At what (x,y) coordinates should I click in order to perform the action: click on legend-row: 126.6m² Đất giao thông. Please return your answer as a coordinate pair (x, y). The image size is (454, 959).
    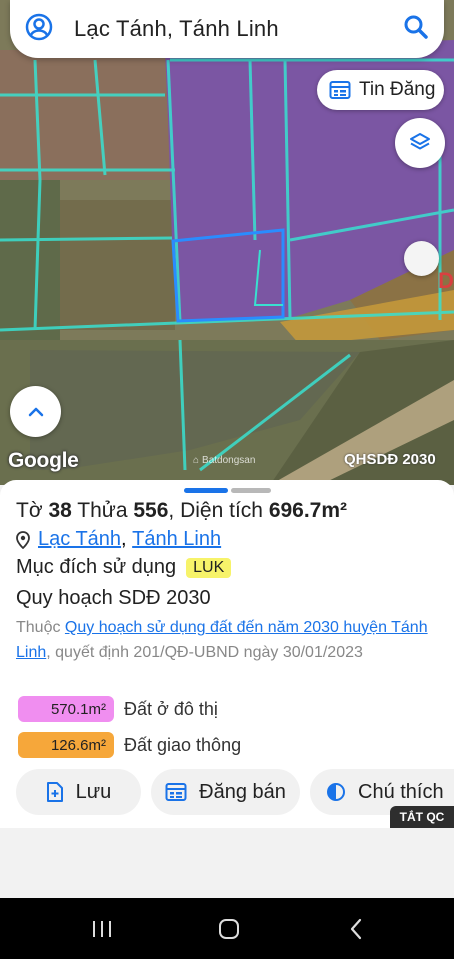
    Looking at the image, I should click on (129, 745).